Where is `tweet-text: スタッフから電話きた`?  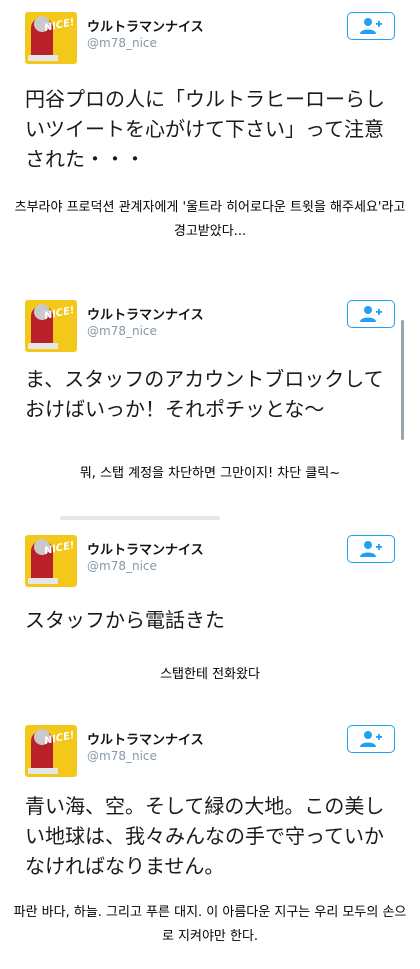
tweet-text: スタッフから電話きた is located at coordinates (125, 620).